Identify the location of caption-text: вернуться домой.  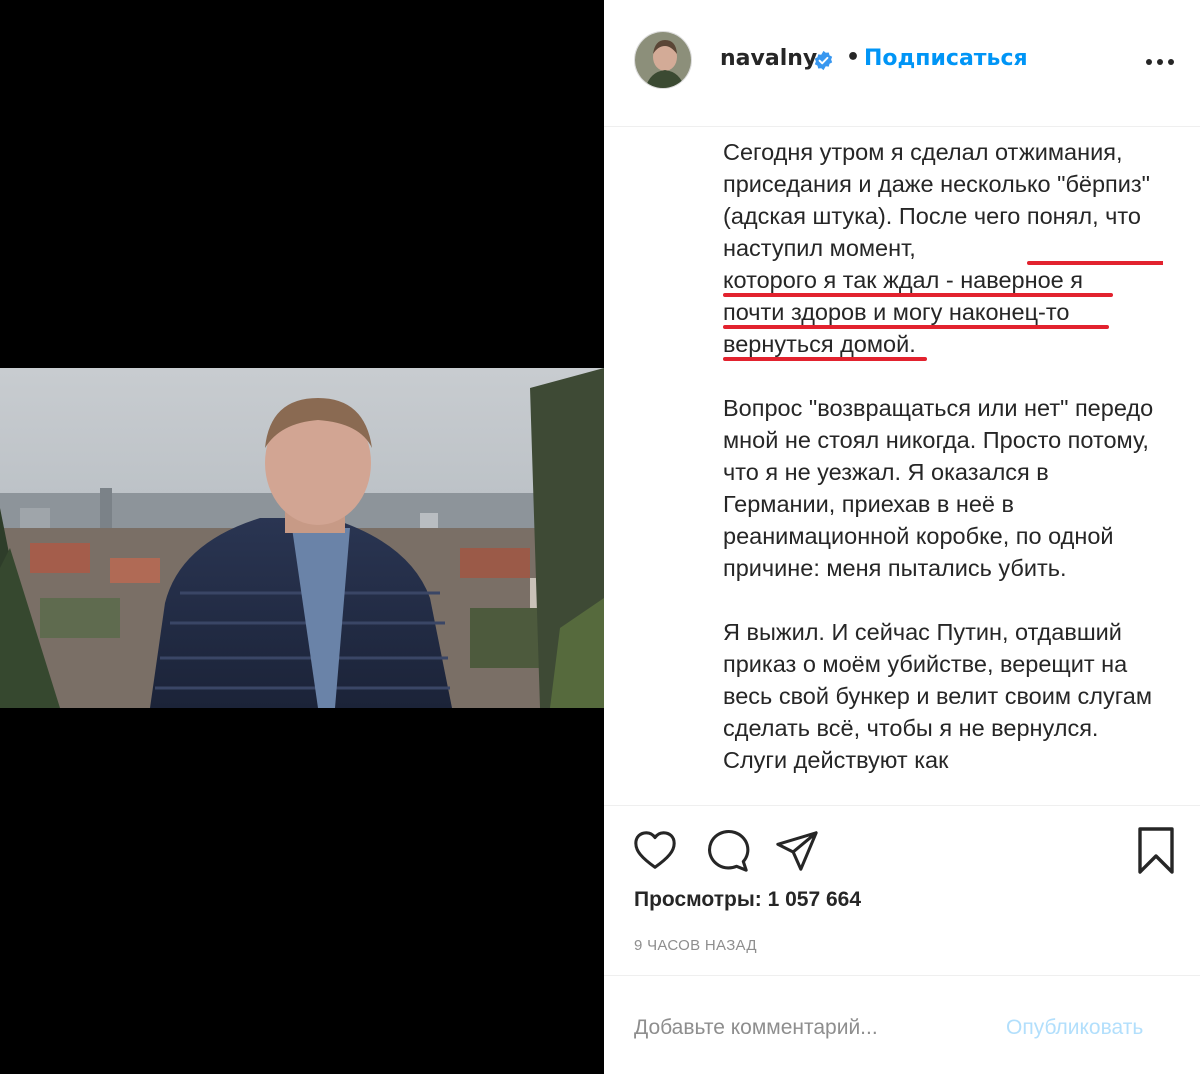
(816, 344).